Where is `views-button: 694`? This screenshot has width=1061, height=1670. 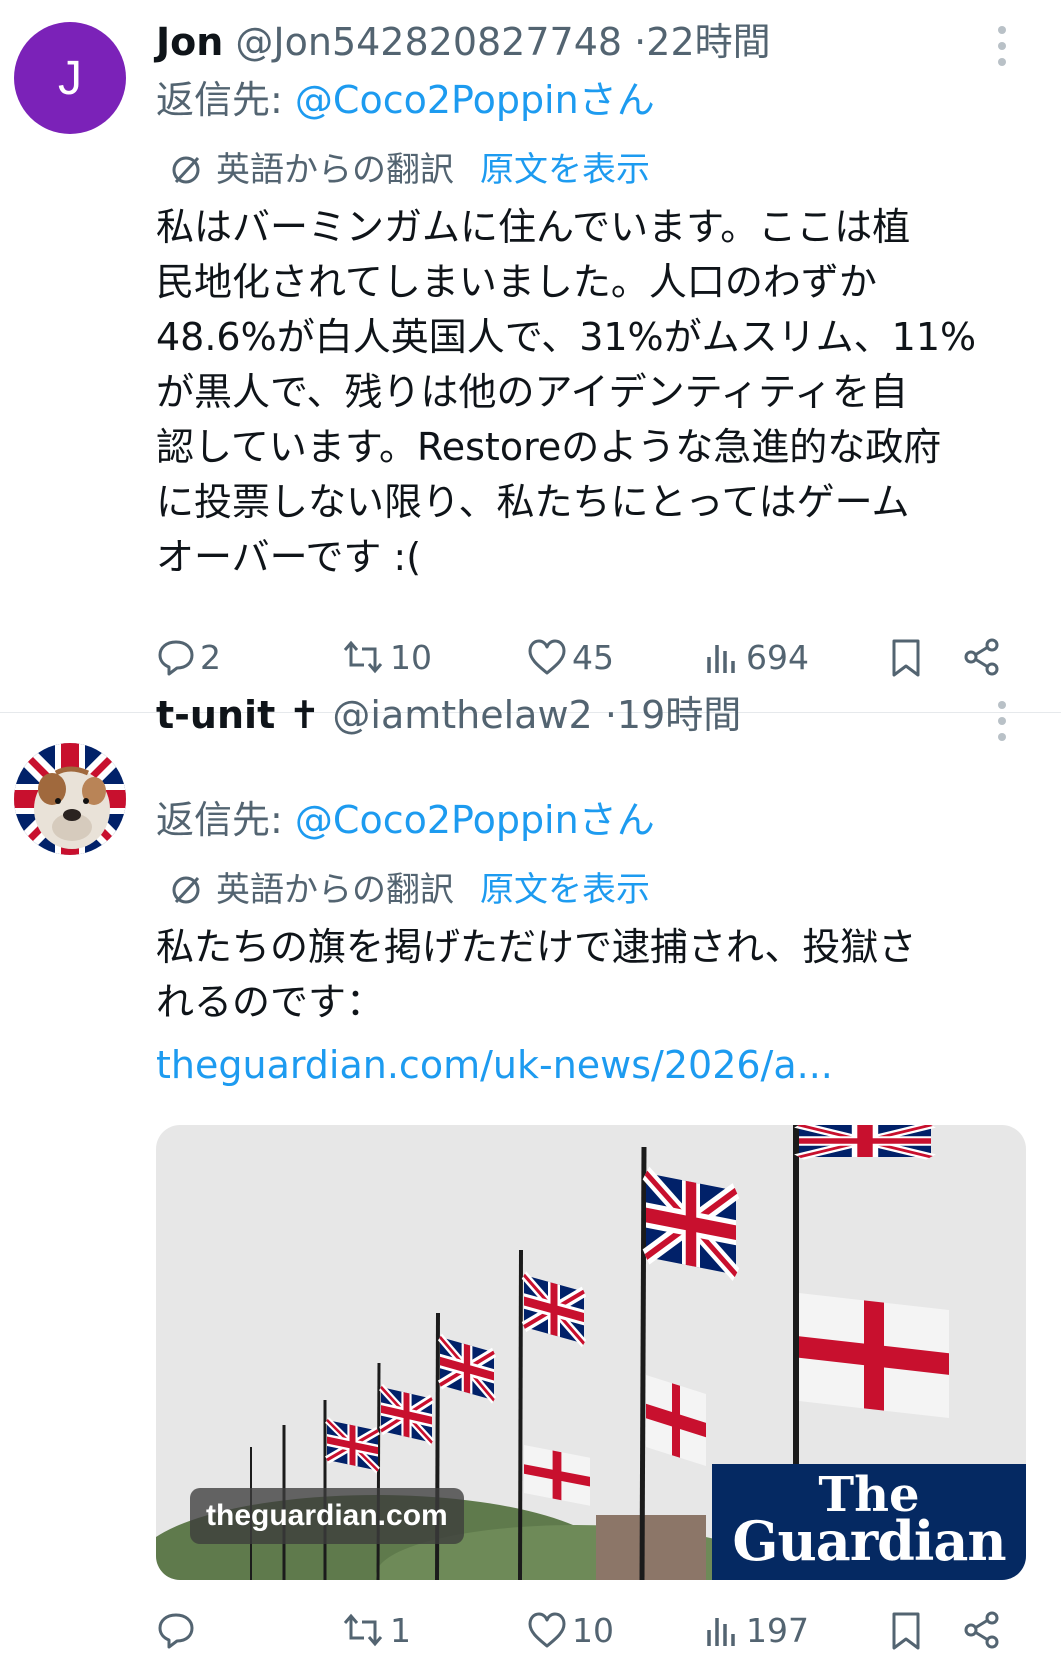
views-button: 694 is located at coordinates (755, 657).